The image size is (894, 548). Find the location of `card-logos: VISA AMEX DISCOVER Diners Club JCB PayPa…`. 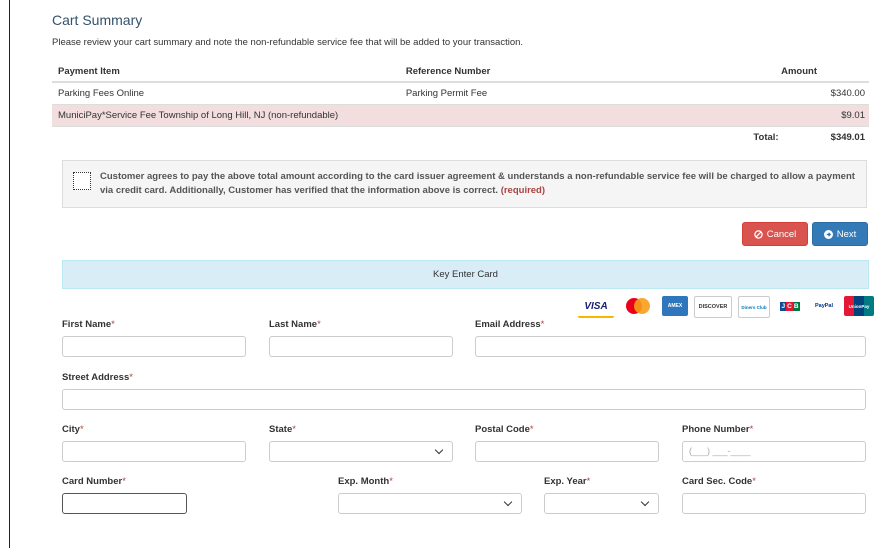

card-logos: VISA AMEX DISCOVER Diners Club JCB PayPa… is located at coordinates (726, 307).